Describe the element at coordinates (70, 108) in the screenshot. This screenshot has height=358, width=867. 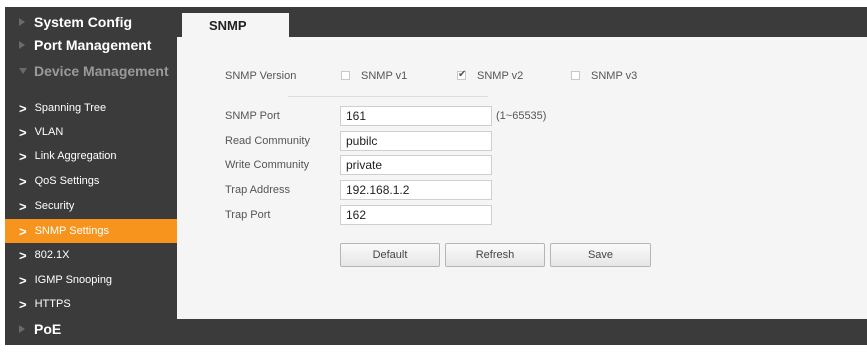
I see `sidebar-item-label: Spanning Tree` at that location.